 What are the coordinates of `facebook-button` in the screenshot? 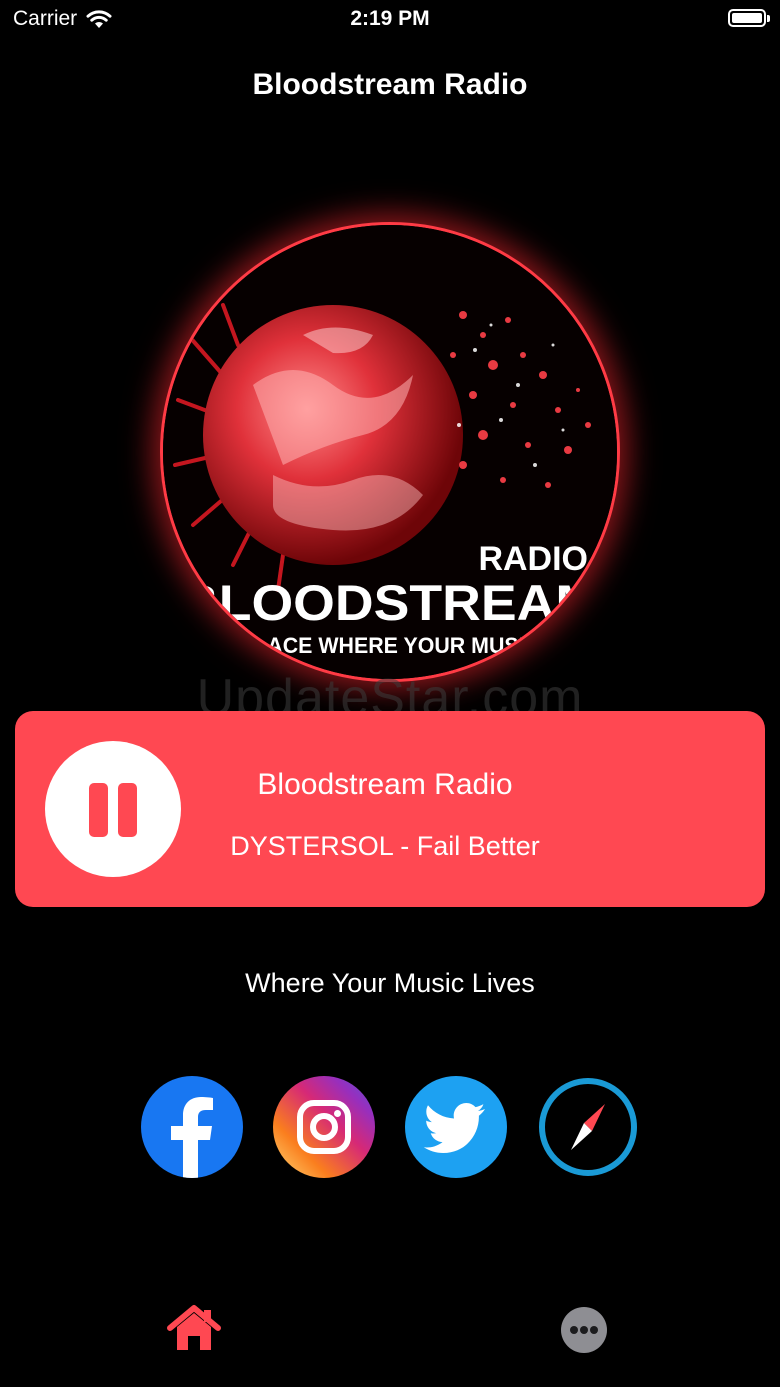 It's located at (192, 1127).